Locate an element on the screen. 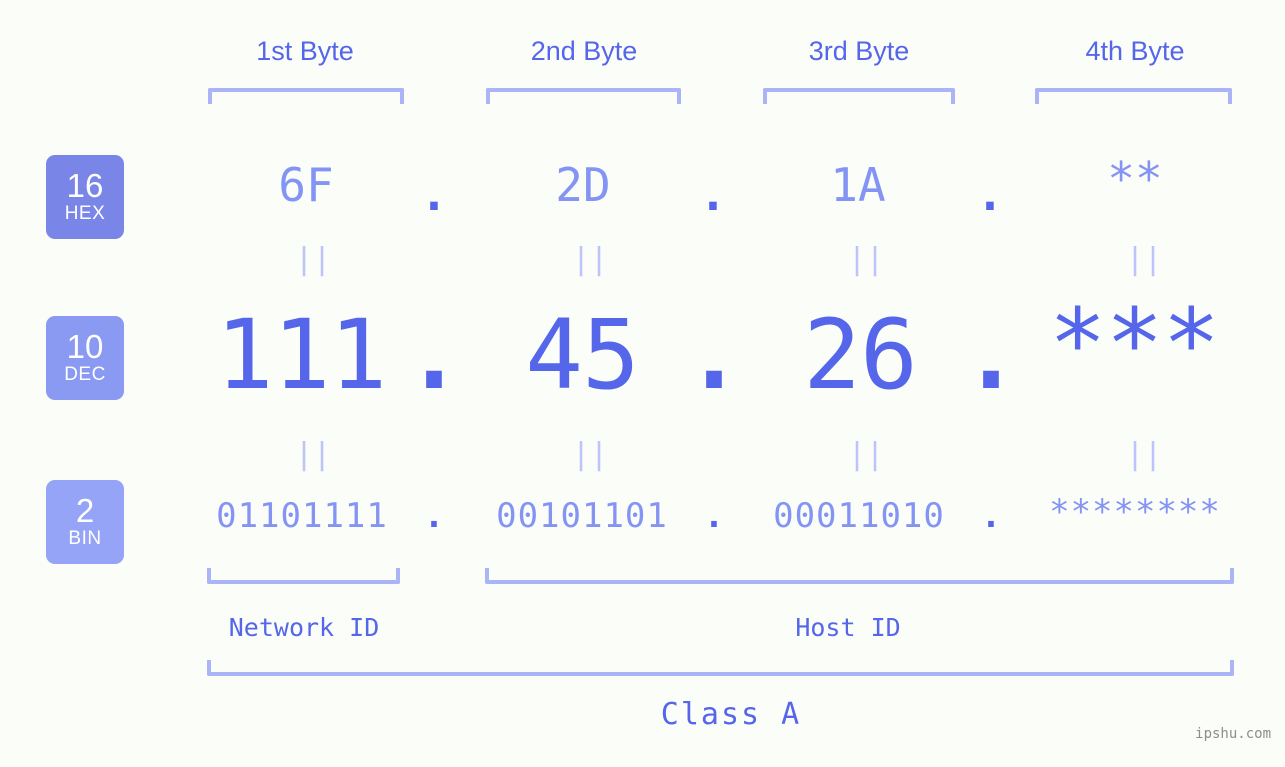  byte-header-label-3: 3rd Byte is located at coordinates (859, 51).